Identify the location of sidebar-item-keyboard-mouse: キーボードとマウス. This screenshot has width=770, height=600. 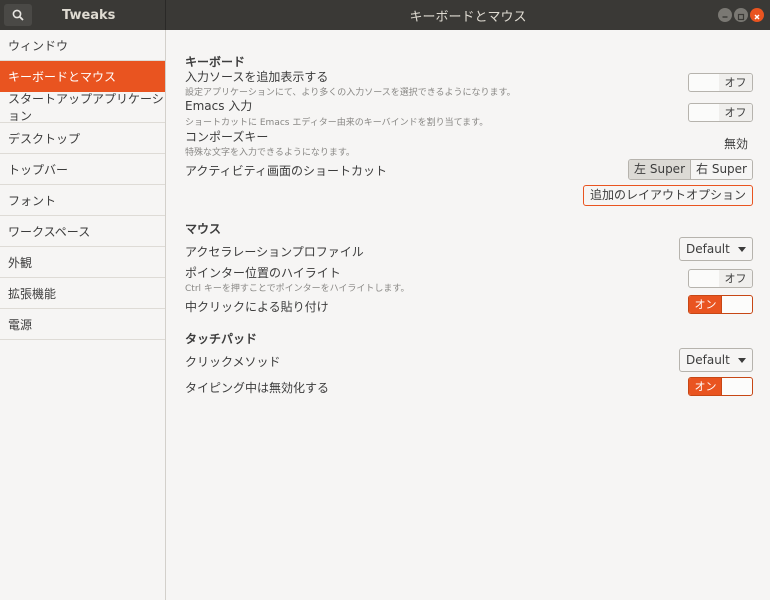
(82, 76).